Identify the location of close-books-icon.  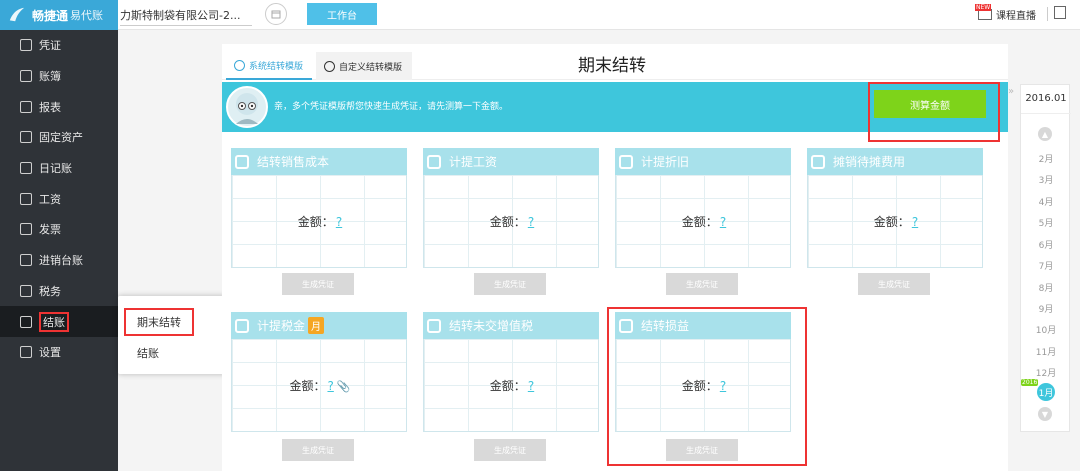
(26, 321).